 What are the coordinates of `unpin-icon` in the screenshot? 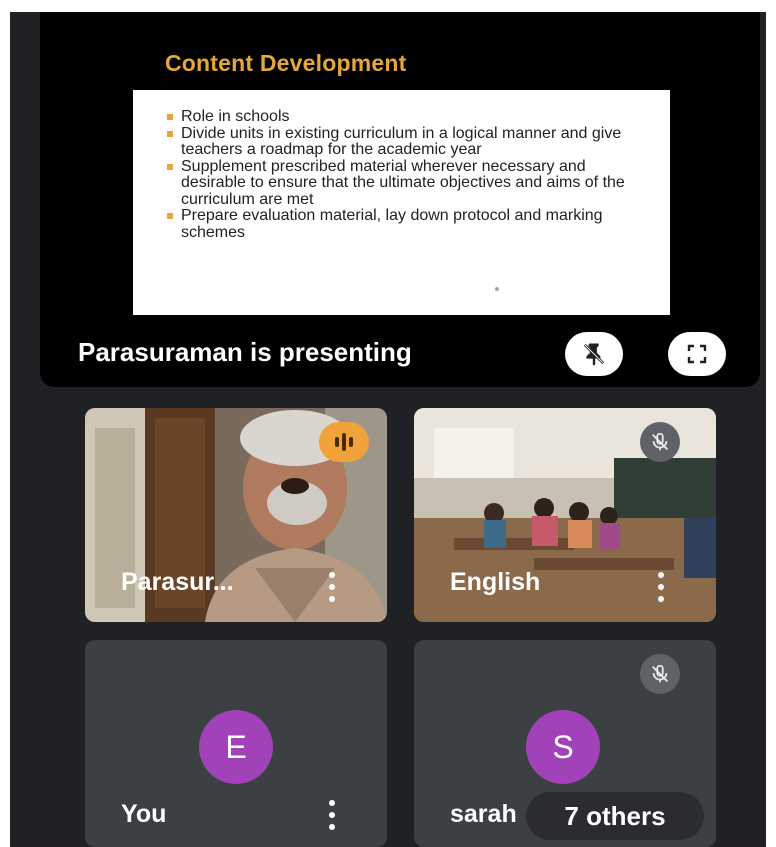 It's located at (594, 354).